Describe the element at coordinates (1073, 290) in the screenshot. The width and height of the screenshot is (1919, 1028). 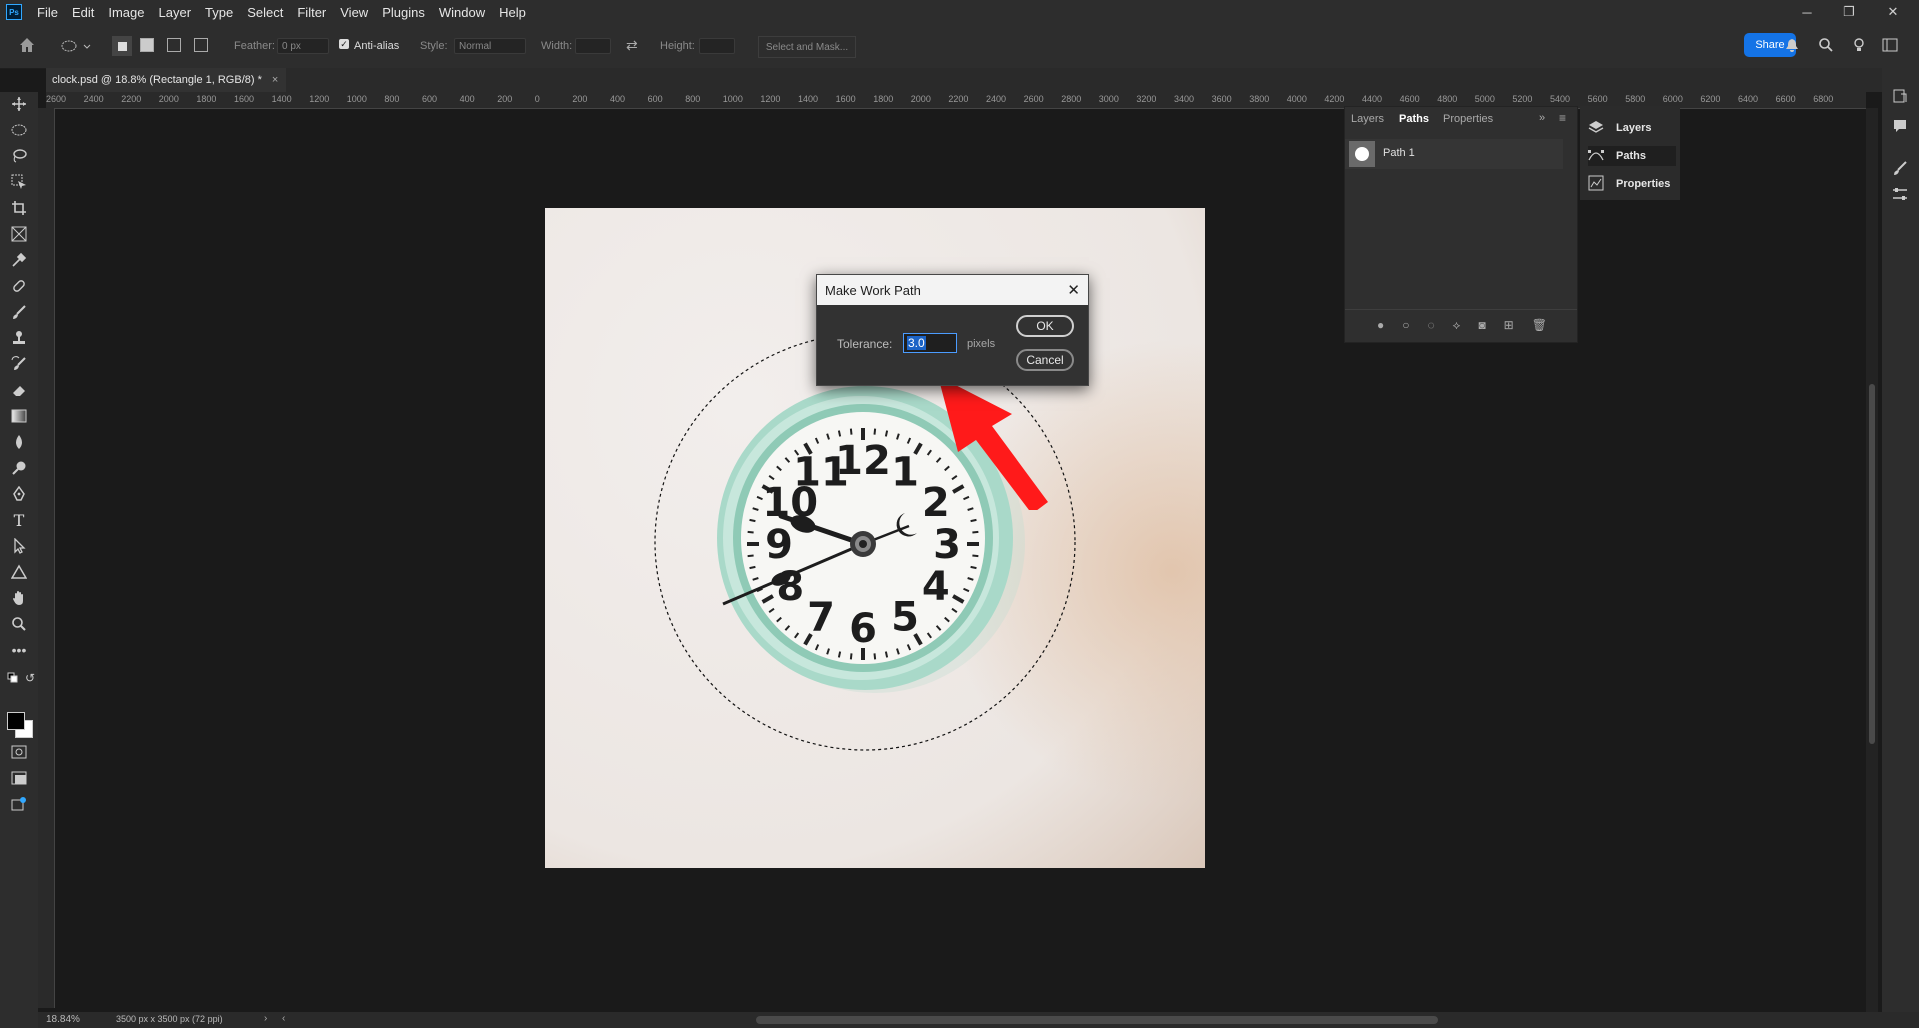
I see `dialog-close-icon: ✕` at that location.